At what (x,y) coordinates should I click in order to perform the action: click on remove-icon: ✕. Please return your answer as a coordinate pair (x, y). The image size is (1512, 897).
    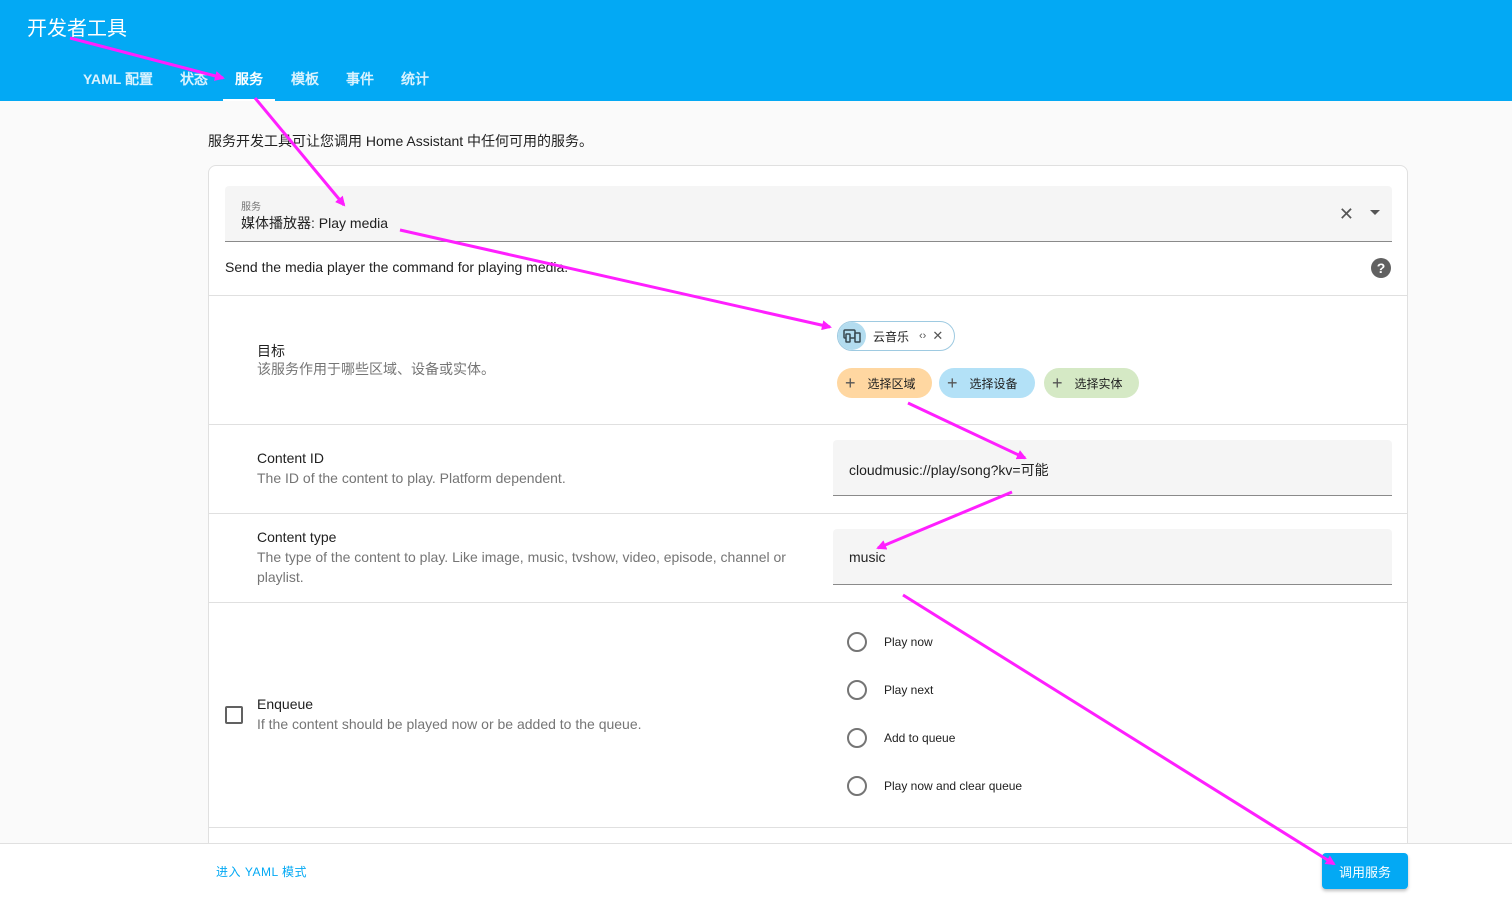
    Looking at the image, I should click on (937, 336).